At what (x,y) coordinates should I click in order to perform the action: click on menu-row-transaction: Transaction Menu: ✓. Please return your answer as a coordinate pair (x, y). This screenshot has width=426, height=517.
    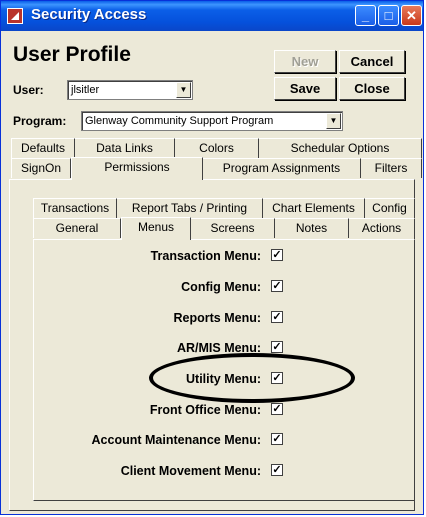
    Looking at the image, I should click on (146, 257).